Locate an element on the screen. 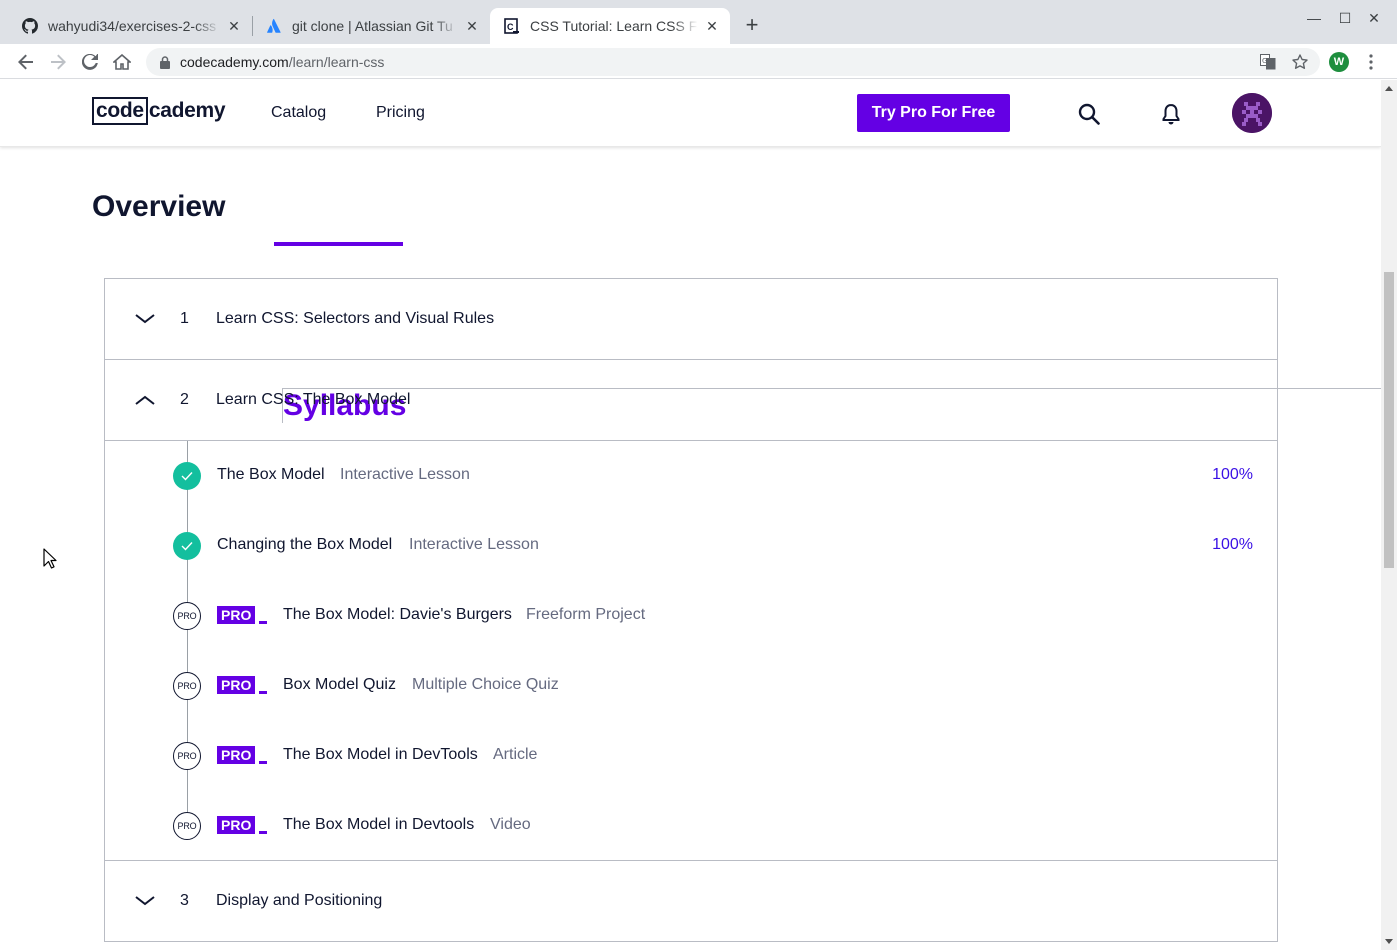 Image resolution: width=1397 pixels, height=950 pixels. lesson-type: Freeform Project is located at coordinates (586, 614).